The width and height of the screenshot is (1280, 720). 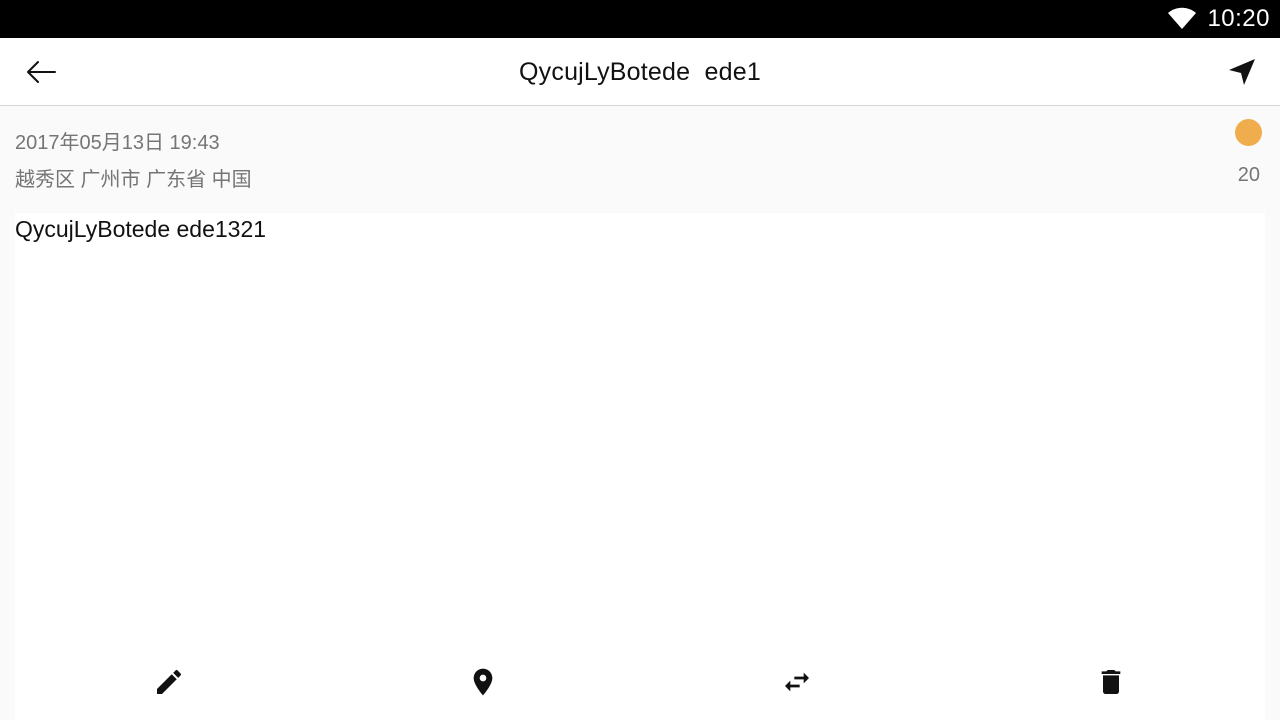 What do you see at coordinates (1182, 18) in the screenshot?
I see `wifi-icon` at bounding box center [1182, 18].